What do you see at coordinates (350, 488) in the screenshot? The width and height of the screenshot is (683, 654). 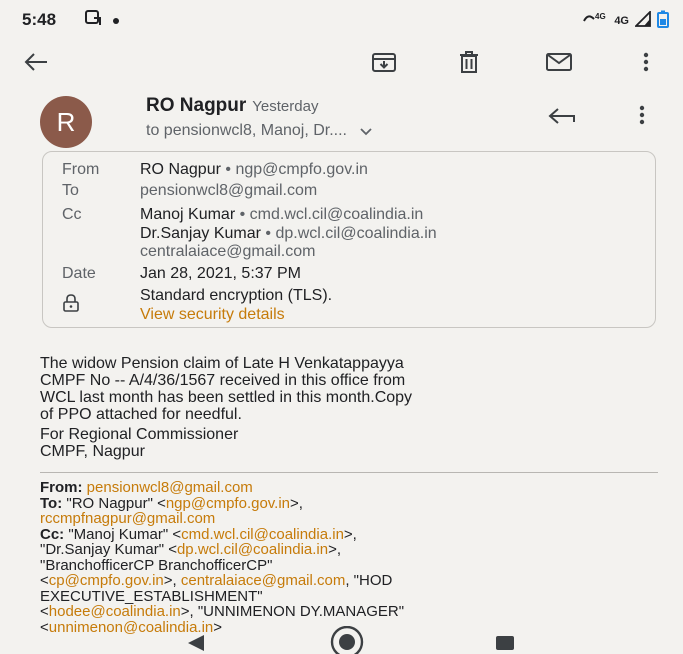 I see `fwd-from-line: From: pensionwcl8@gmail.com` at bounding box center [350, 488].